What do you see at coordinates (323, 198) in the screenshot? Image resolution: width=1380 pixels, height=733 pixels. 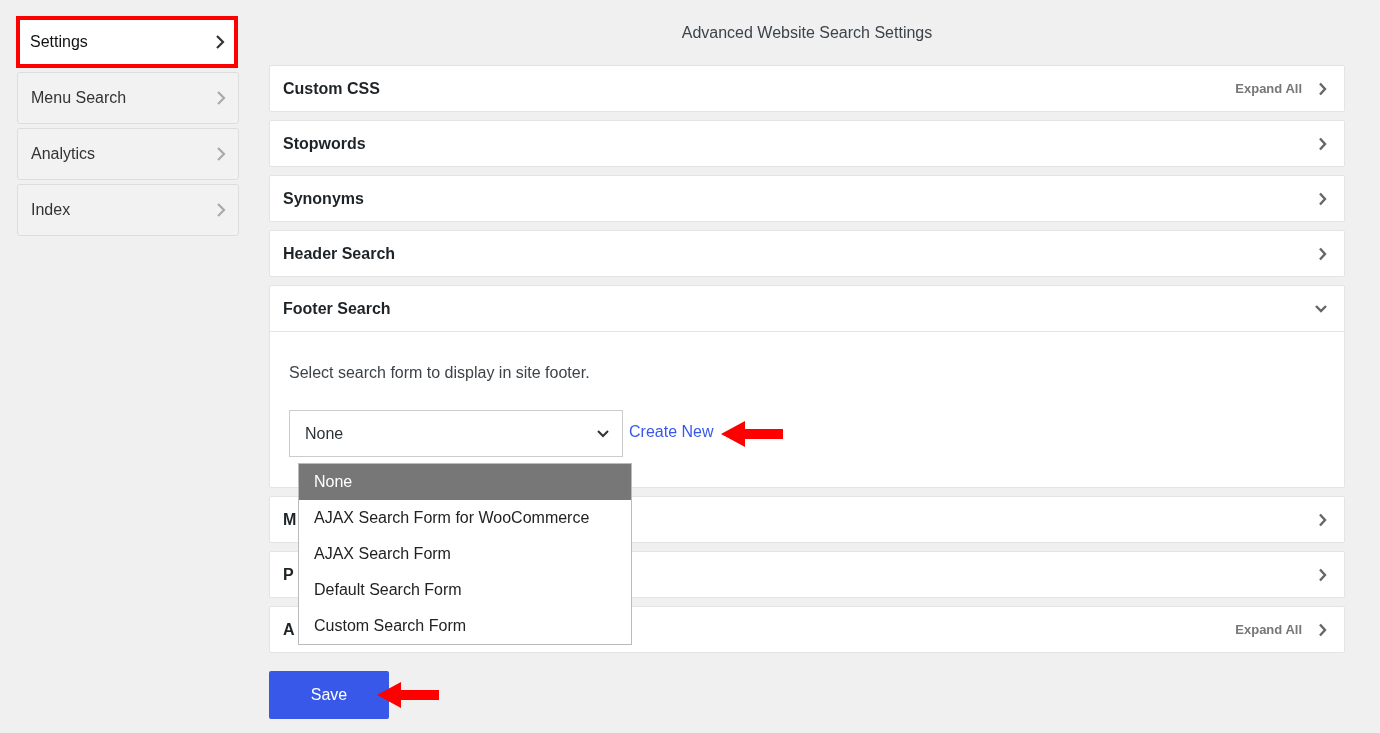 I see `section-title: Synonyms` at bounding box center [323, 198].